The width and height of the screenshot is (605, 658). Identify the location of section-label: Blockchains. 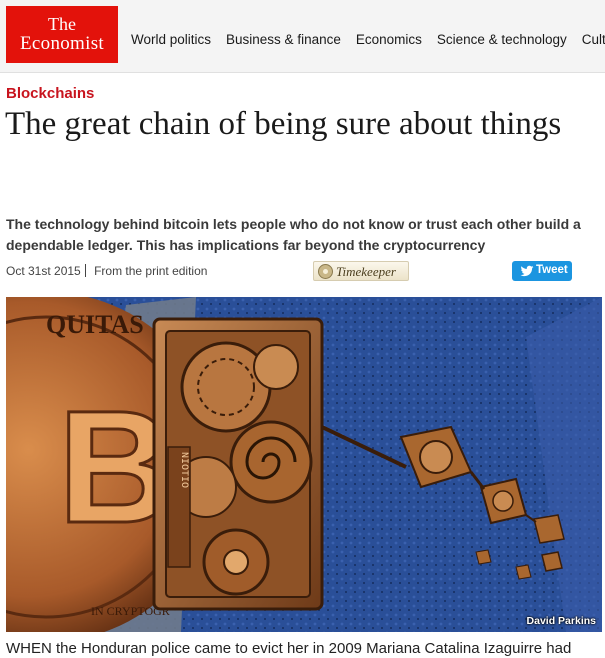
(50, 93).